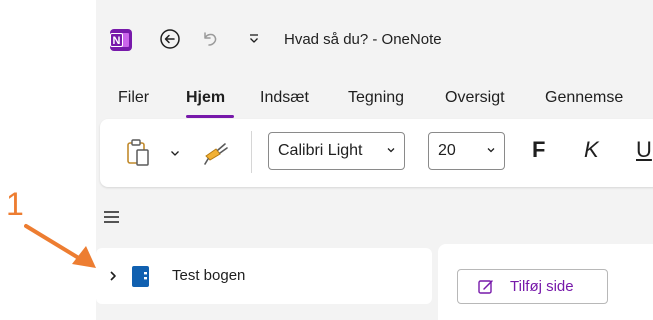 The width and height of the screenshot is (653, 320). What do you see at coordinates (15, 204) in the screenshot?
I see `annotation-number: 1` at bounding box center [15, 204].